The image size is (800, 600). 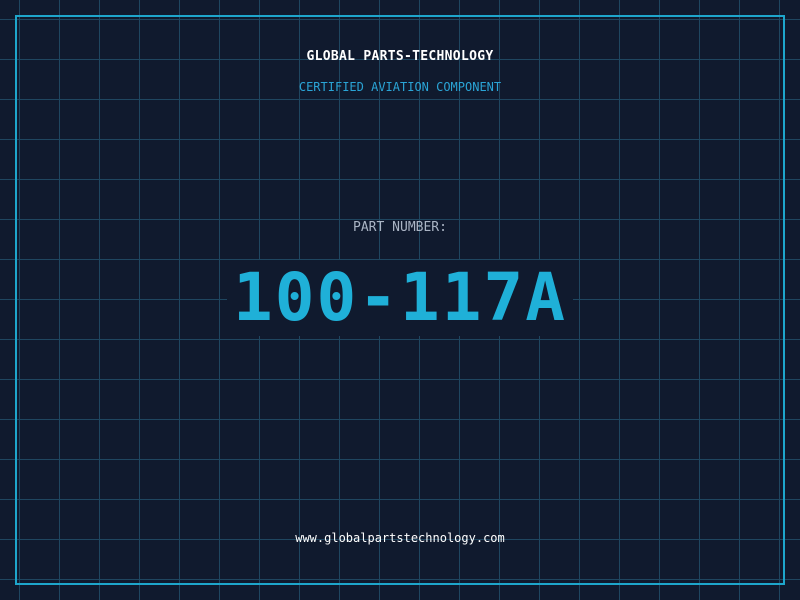 What do you see at coordinates (400, 538) in the screenshot?
I see `website-url: www.globalpartstechnology.com` at bounding box center [400, 538].